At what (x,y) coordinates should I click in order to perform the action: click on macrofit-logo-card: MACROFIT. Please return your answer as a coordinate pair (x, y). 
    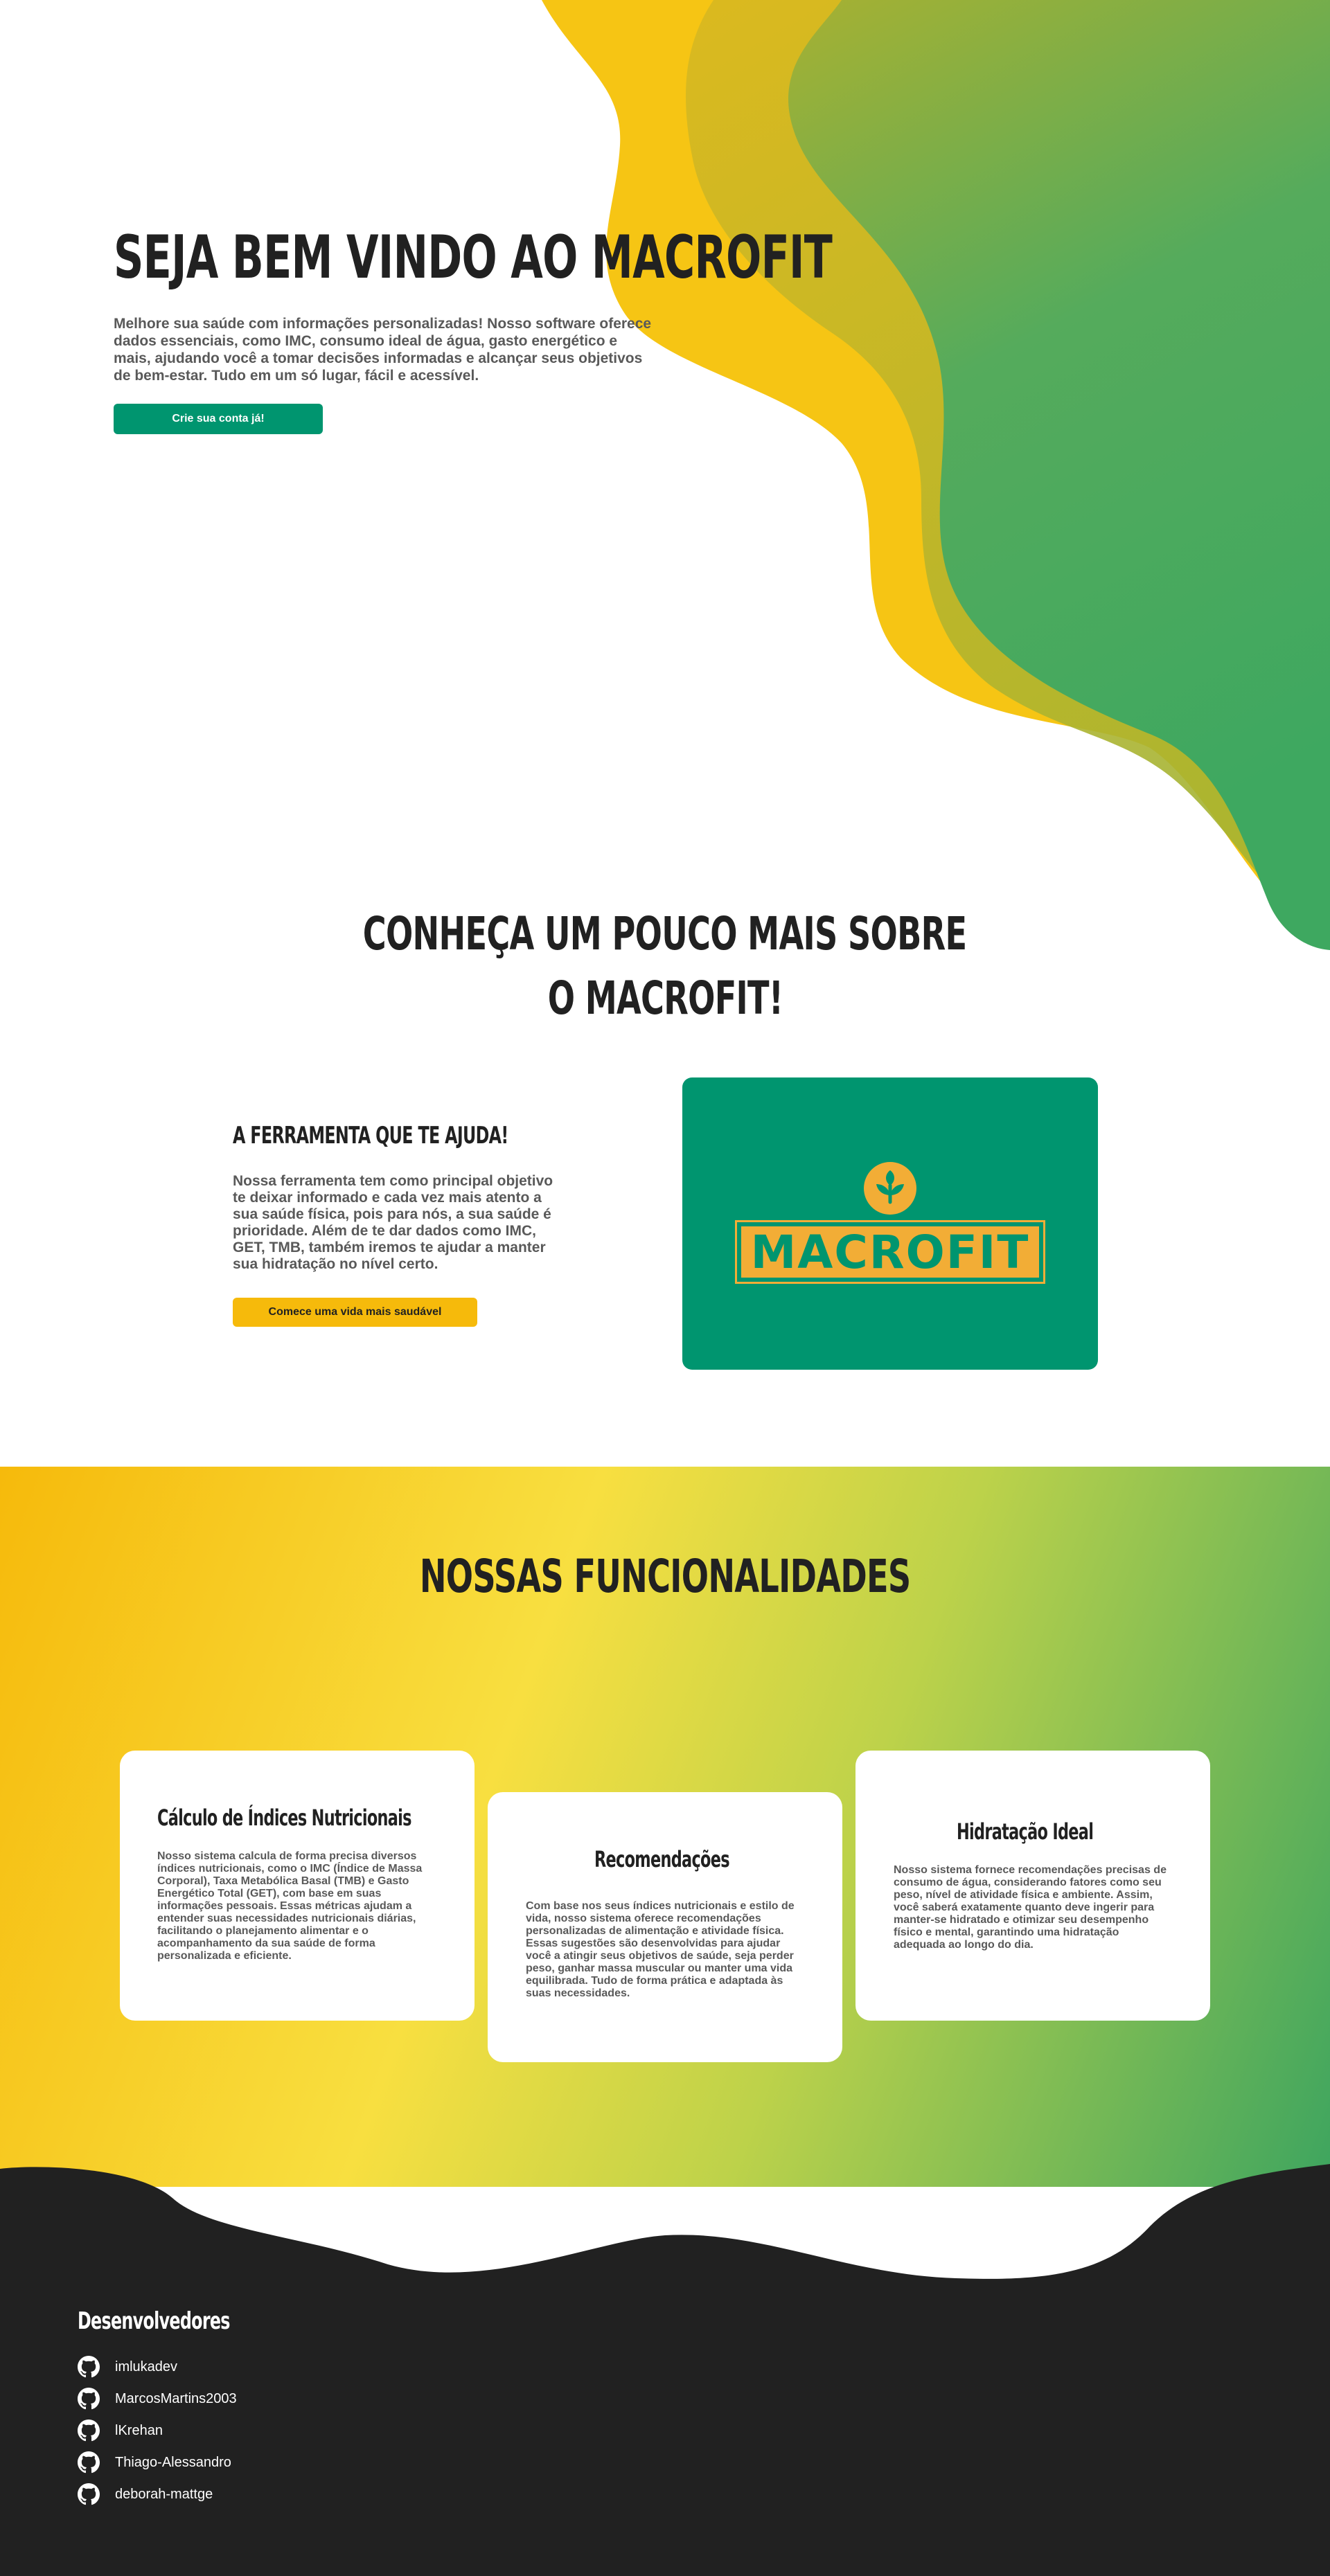
    Looking at the image, I should click on (890, 1223).